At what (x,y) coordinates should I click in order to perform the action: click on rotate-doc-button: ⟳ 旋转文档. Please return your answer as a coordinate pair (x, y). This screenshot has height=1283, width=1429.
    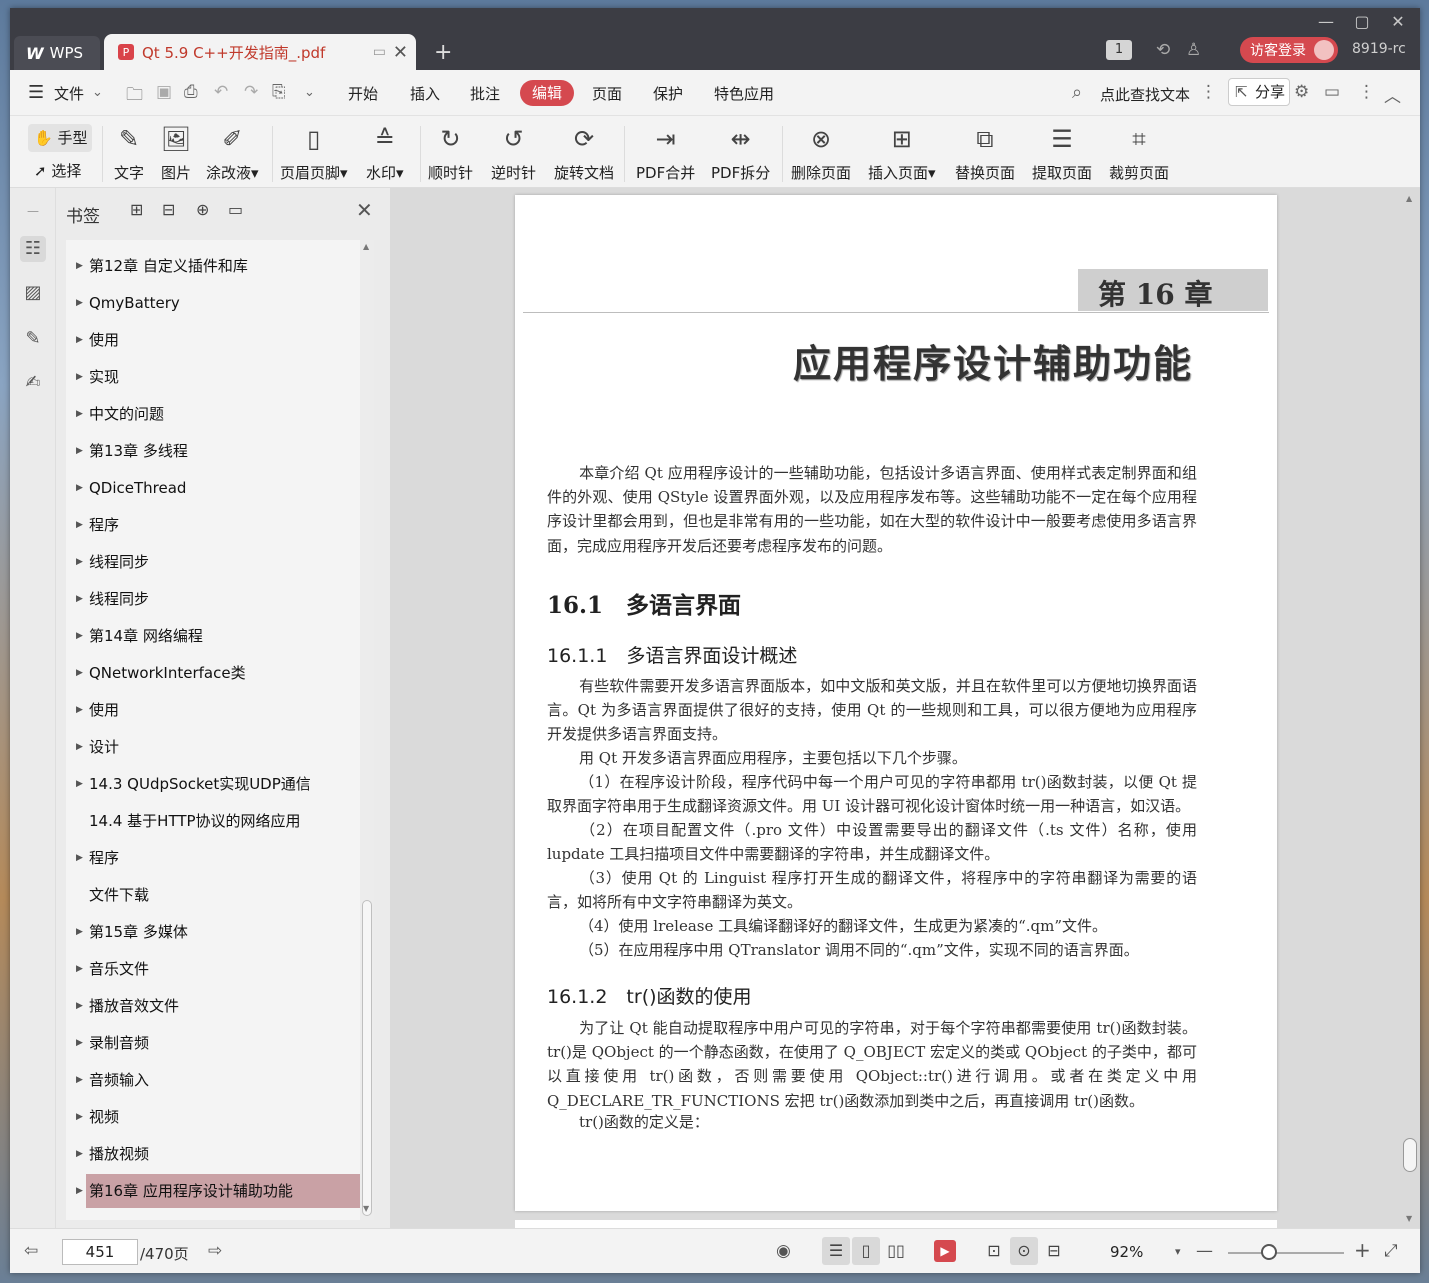
    Looking at the image, I should click on (584, 152).